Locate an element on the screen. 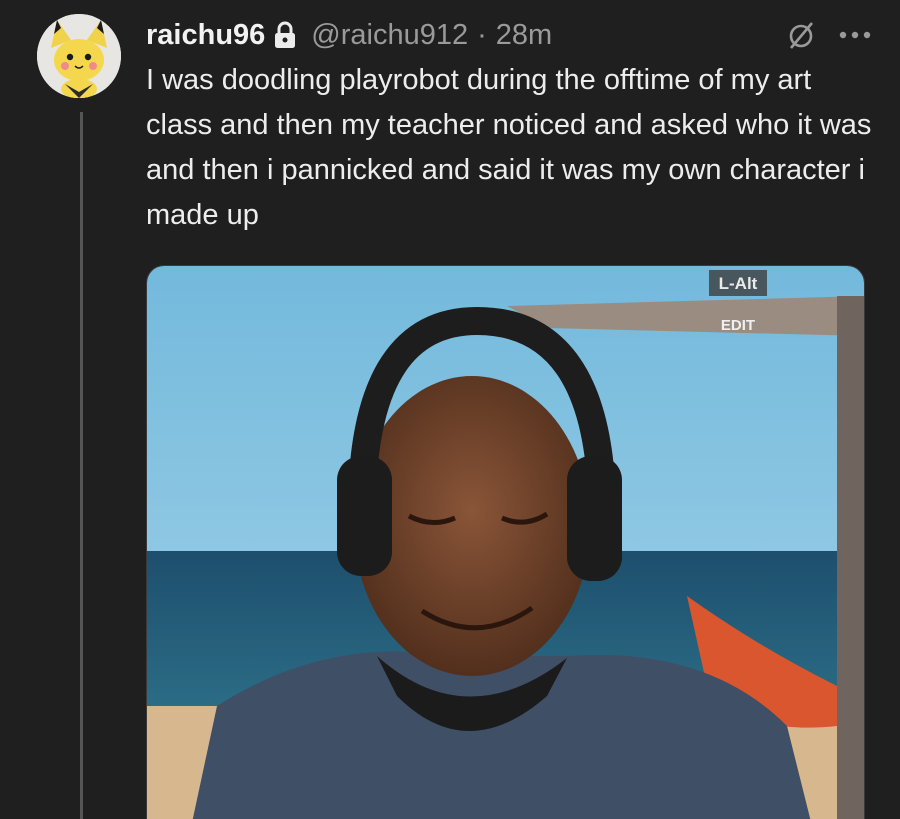 The height and width of the screenshot is (819, 900). overlay-label-1: L-Alt is located at coordinates (738, 283).